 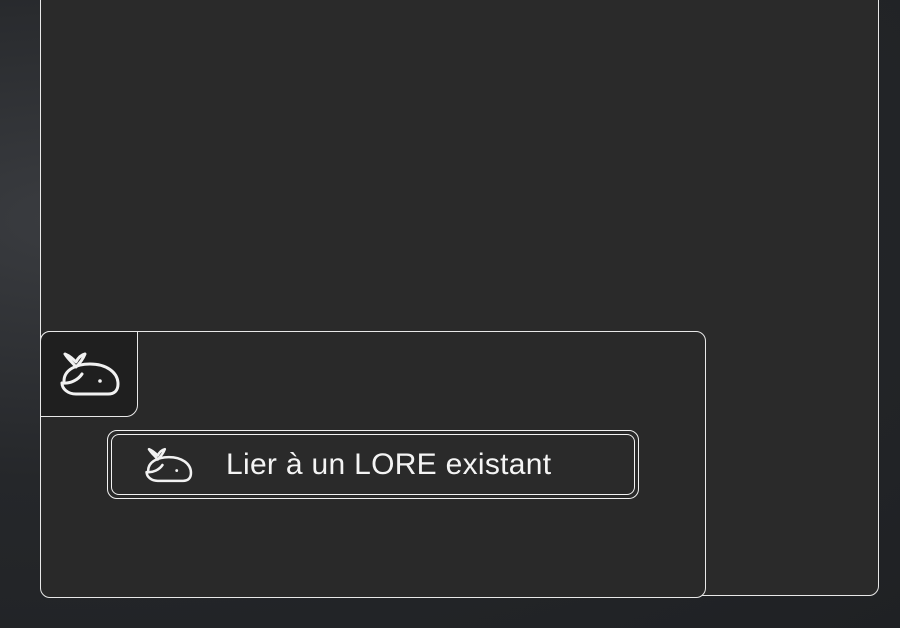 I want to click on link-existing-lore-label: Lier à un LORE existant, so click(x=389, y=464).